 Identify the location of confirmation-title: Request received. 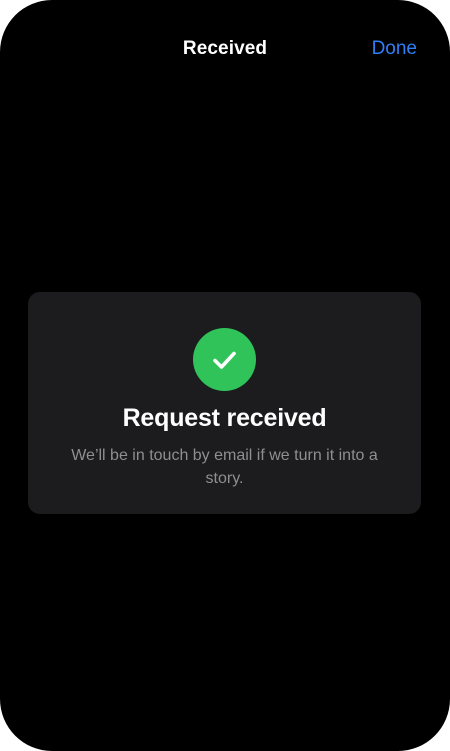
(224, 418).